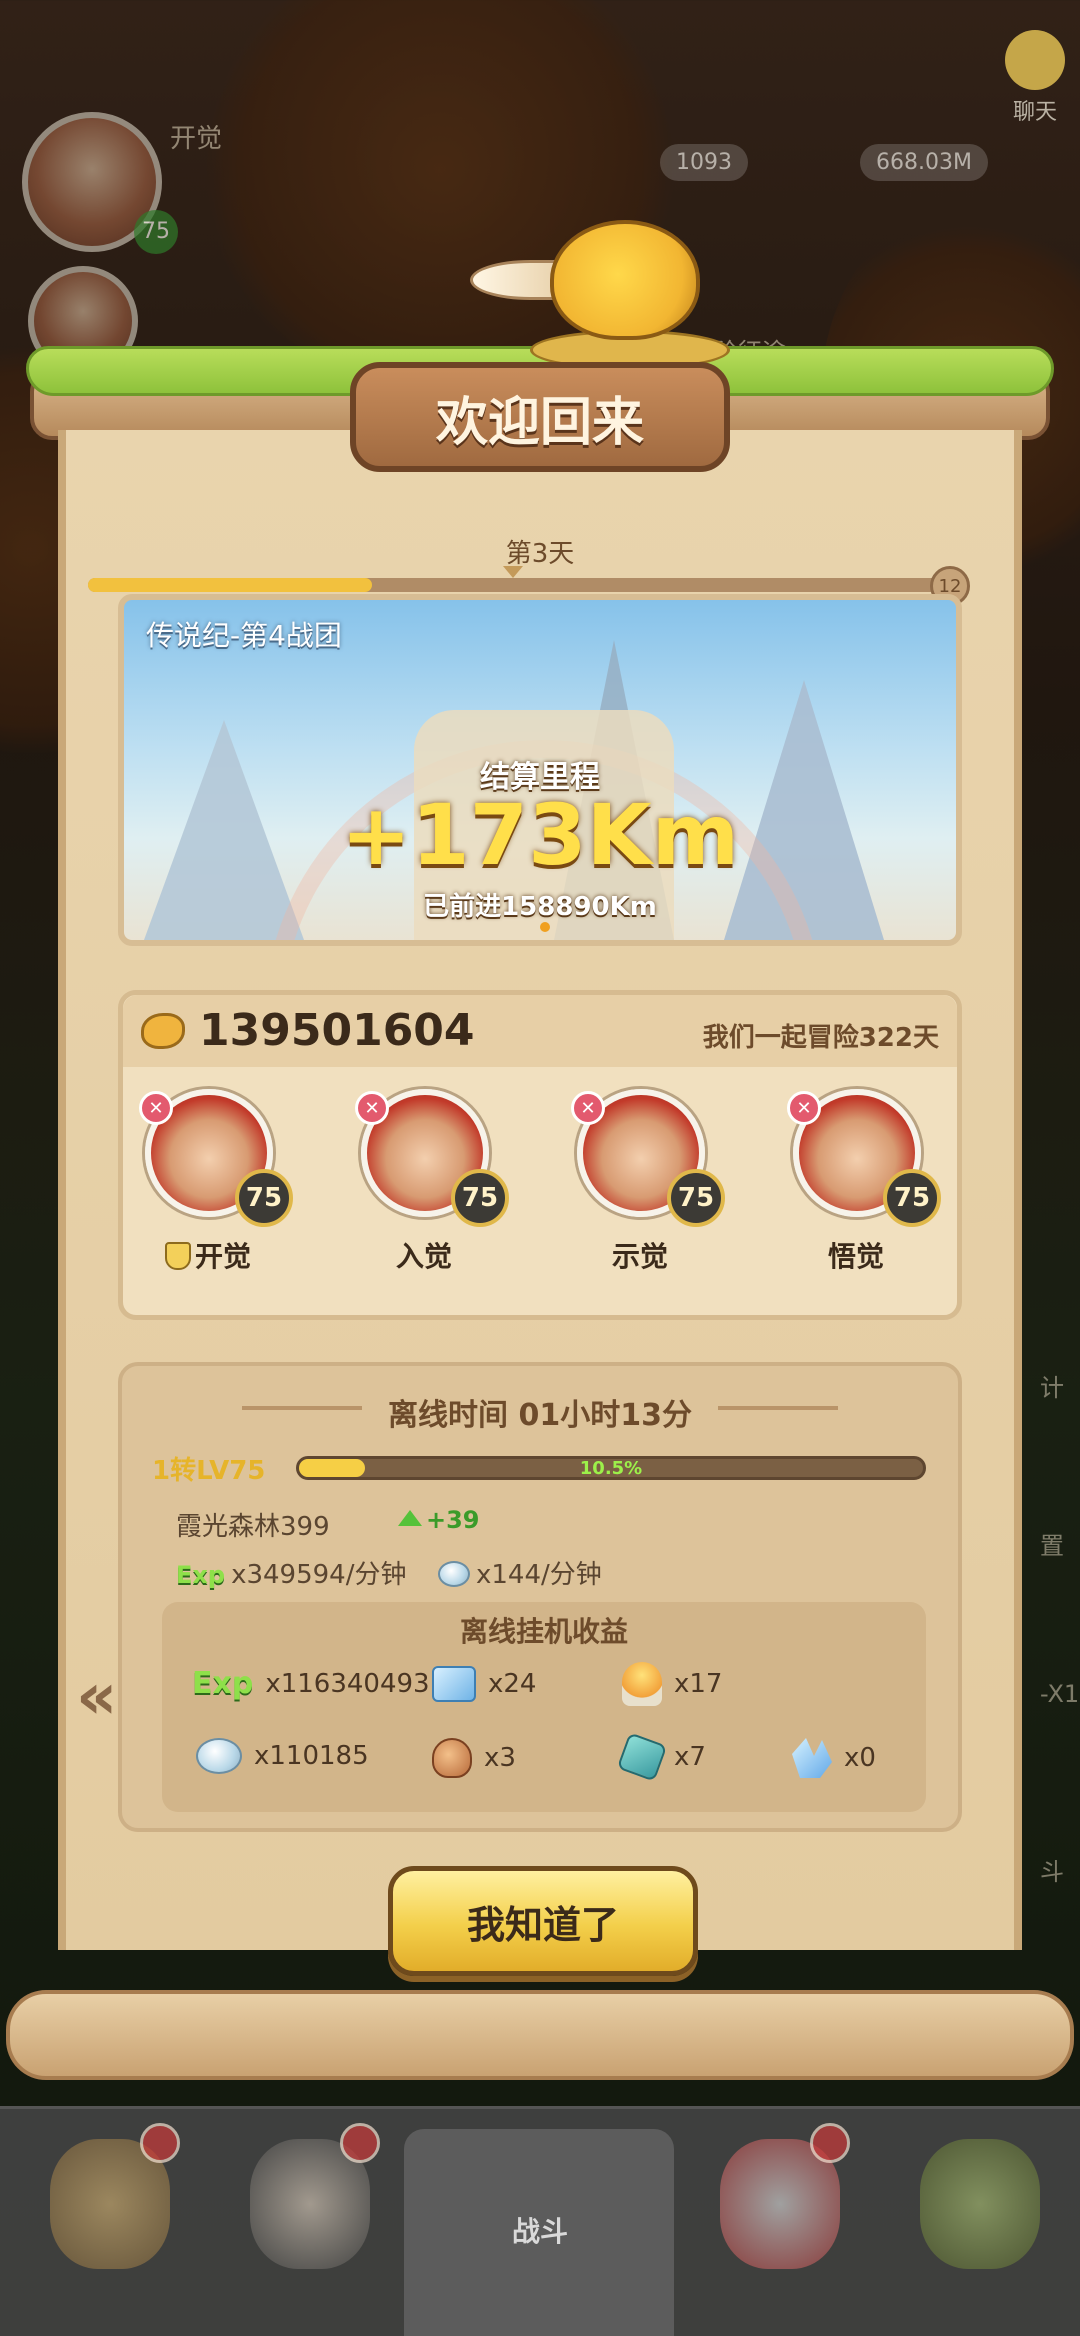 This screenshot has height=2336, width=1080. What do you see at coordinates (855, 1256) in the screenshot?
I see `hero-name: 悟觉` at bounding box center [855, 1256].